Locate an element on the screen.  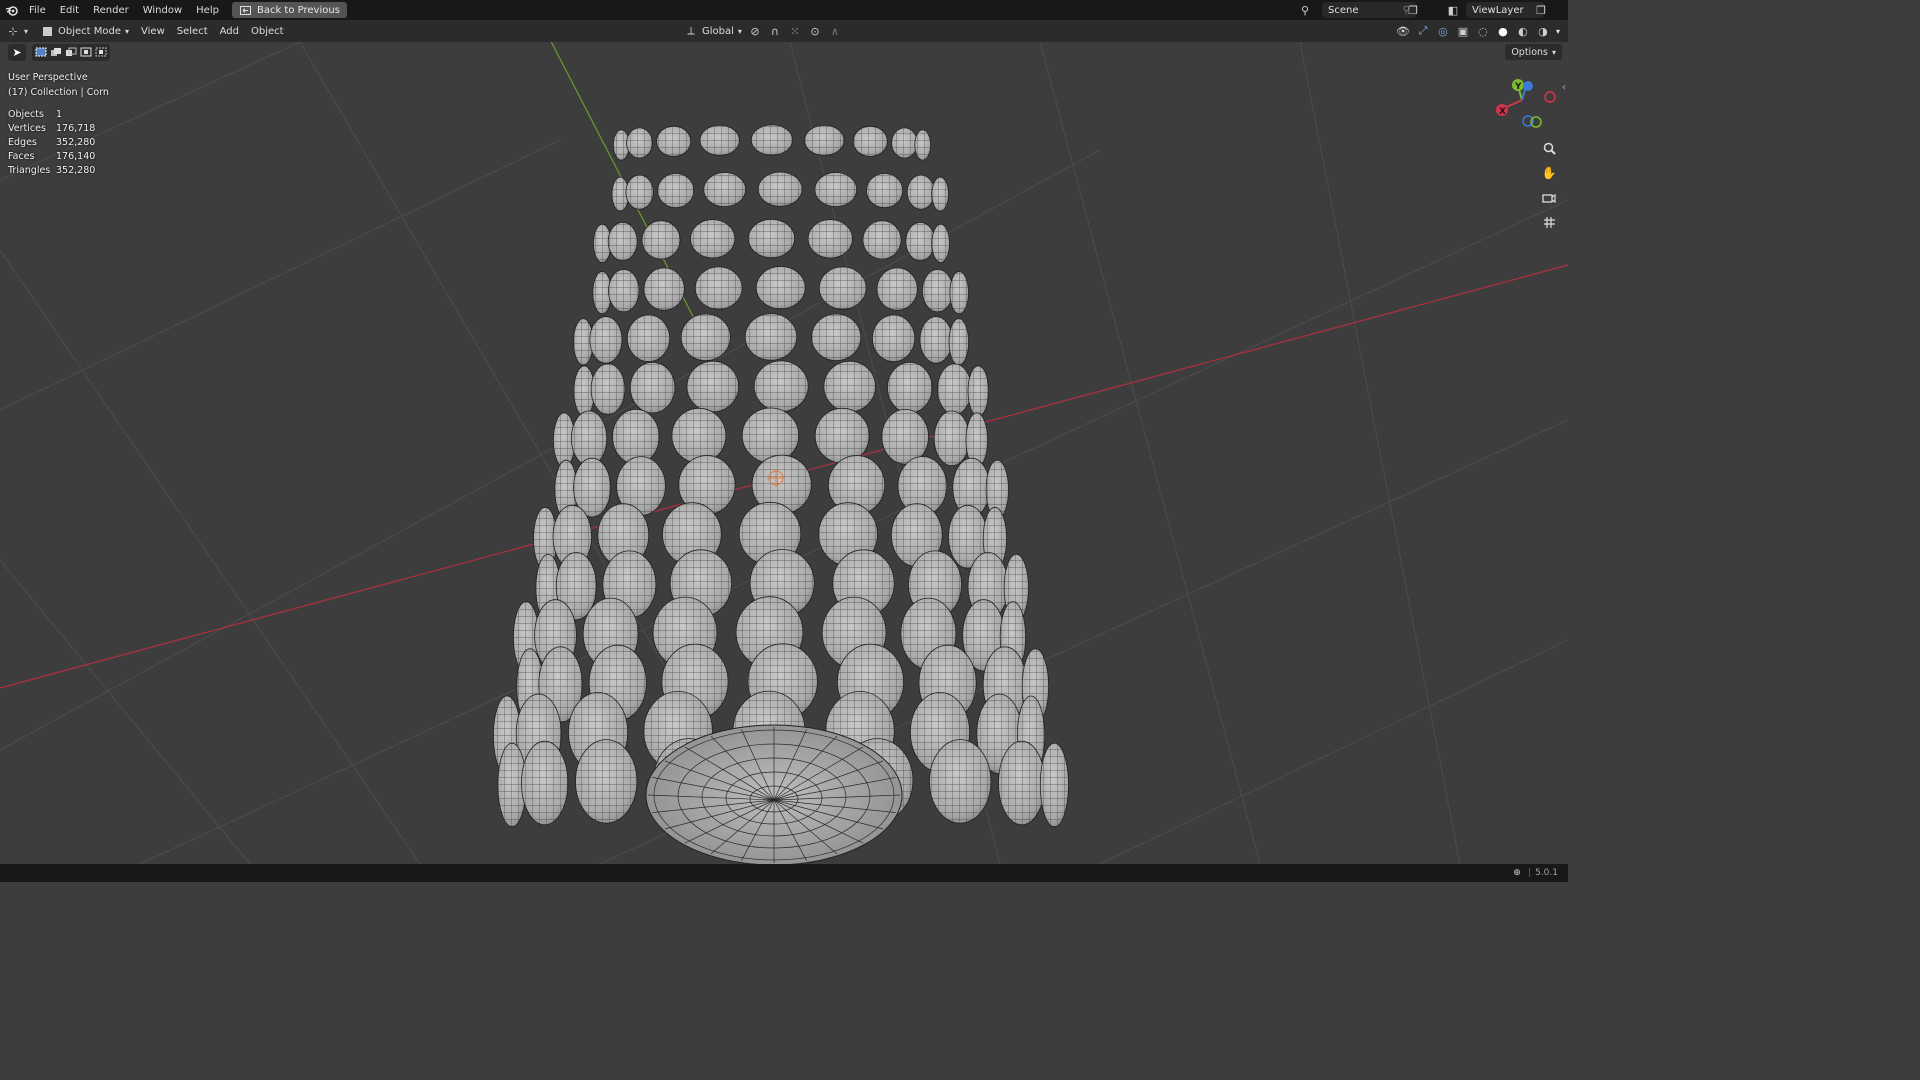
view-layer-field: ViewLayer is located at coordinates (1505, 10).